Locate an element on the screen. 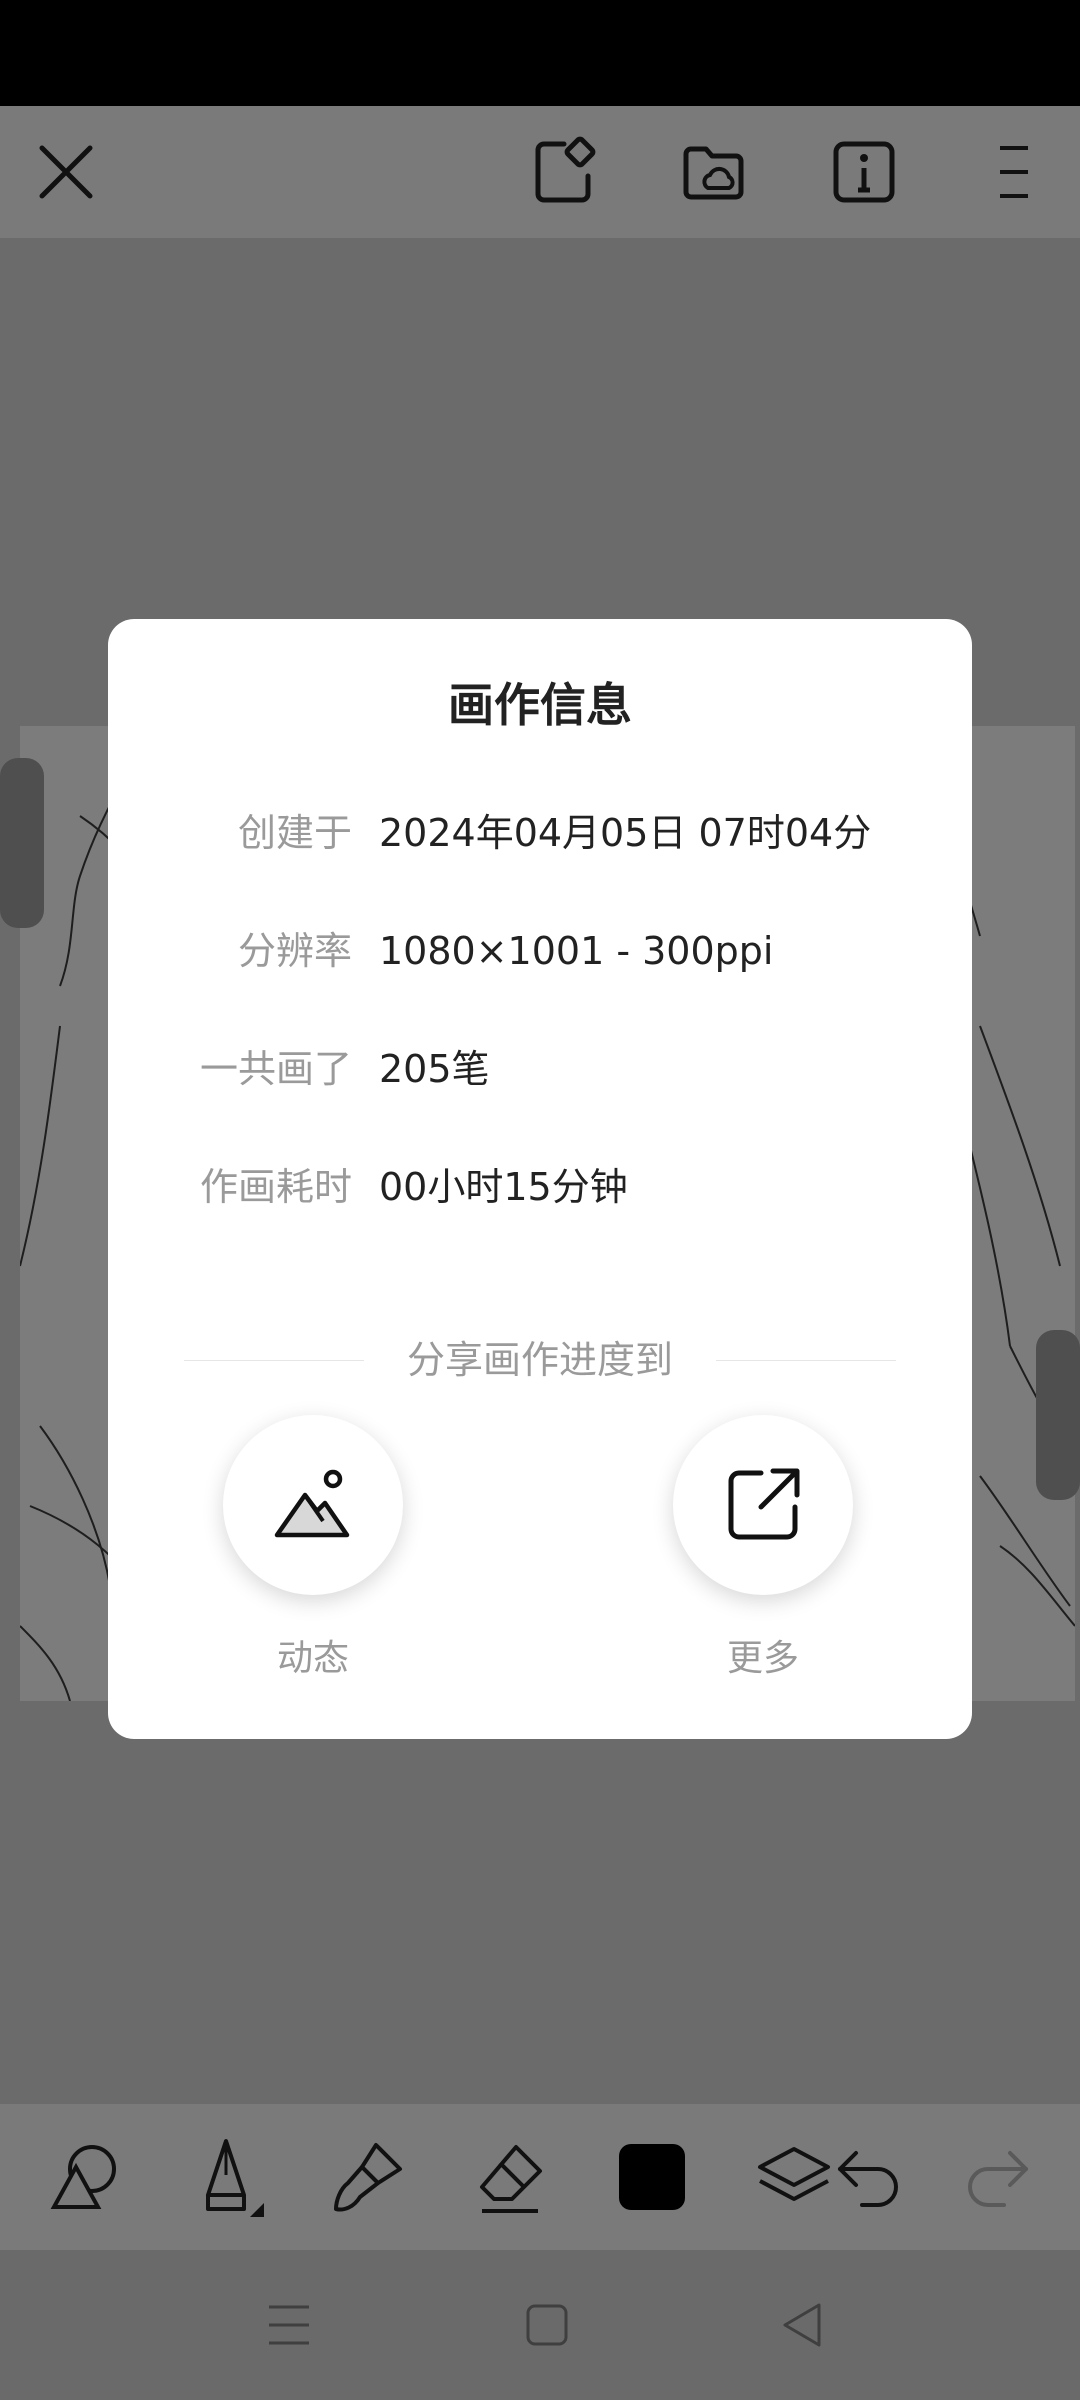  system-nav-bar is located at coordinates (540, 2325).